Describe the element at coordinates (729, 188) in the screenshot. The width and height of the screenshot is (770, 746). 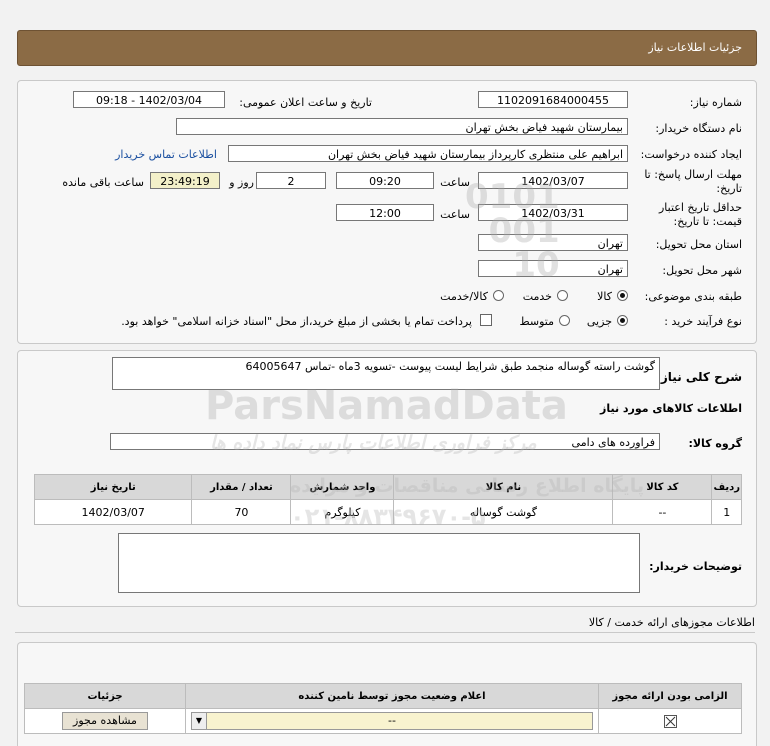
I see `deadline-label-2: تاریخ:` at that location.